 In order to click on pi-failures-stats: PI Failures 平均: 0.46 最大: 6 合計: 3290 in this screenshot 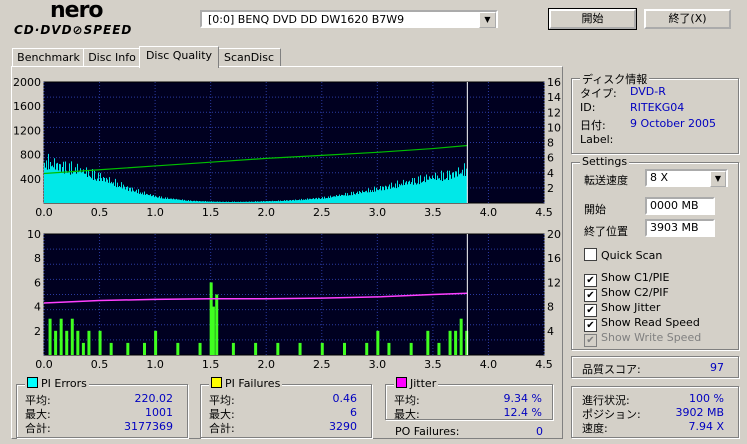, I will do `click(286, 407)`.